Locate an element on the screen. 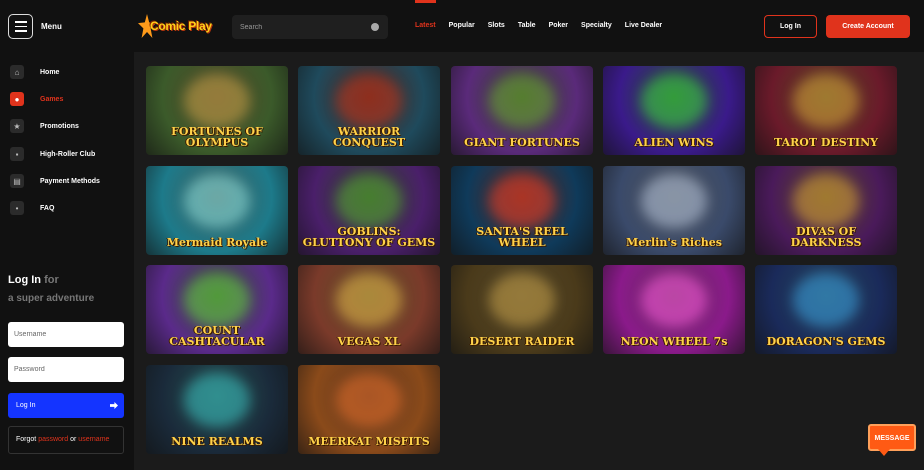 The width and height of the screenshot is (924, 470). game-title: FORTUNES OF OLYMPUS is located at coordinates (217, 137).